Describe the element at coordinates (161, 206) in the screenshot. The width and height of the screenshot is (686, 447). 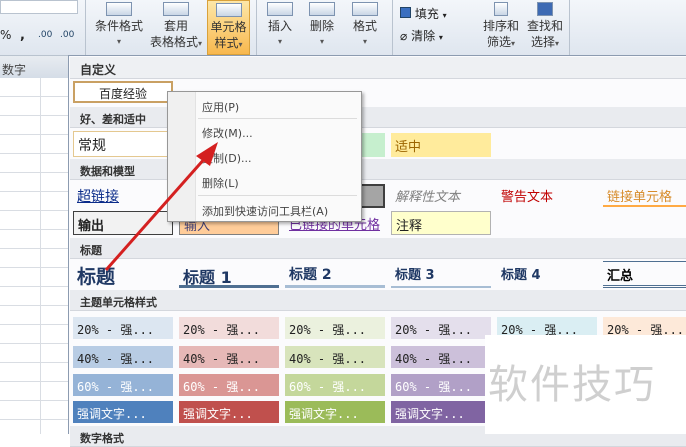
I see `red-arrow-annotation` at that location.